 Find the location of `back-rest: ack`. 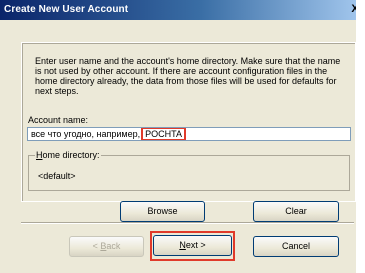

back-rest: ack is located at coordinates (113, 246).